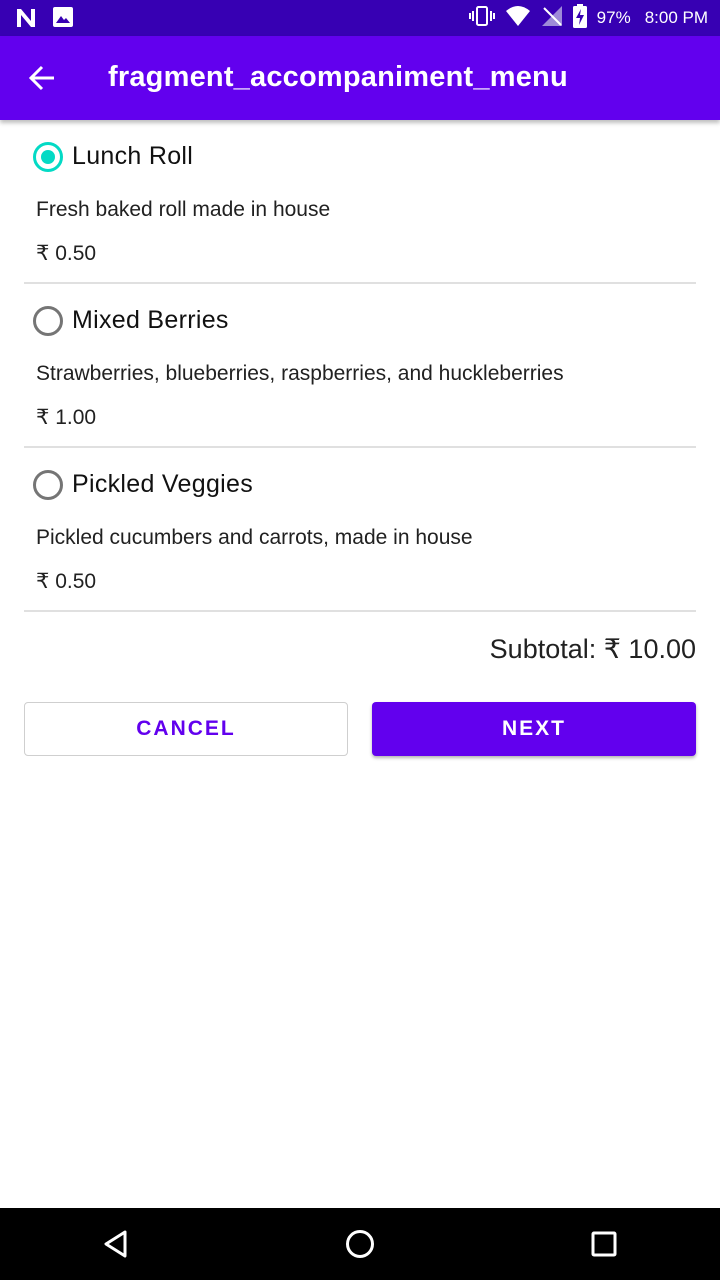 The image size is (720, 1280). What do you see at coordinates (186, 729) in the screenshot?
I see `cancel-button: CANCEL` at bounding box center [186, 729].